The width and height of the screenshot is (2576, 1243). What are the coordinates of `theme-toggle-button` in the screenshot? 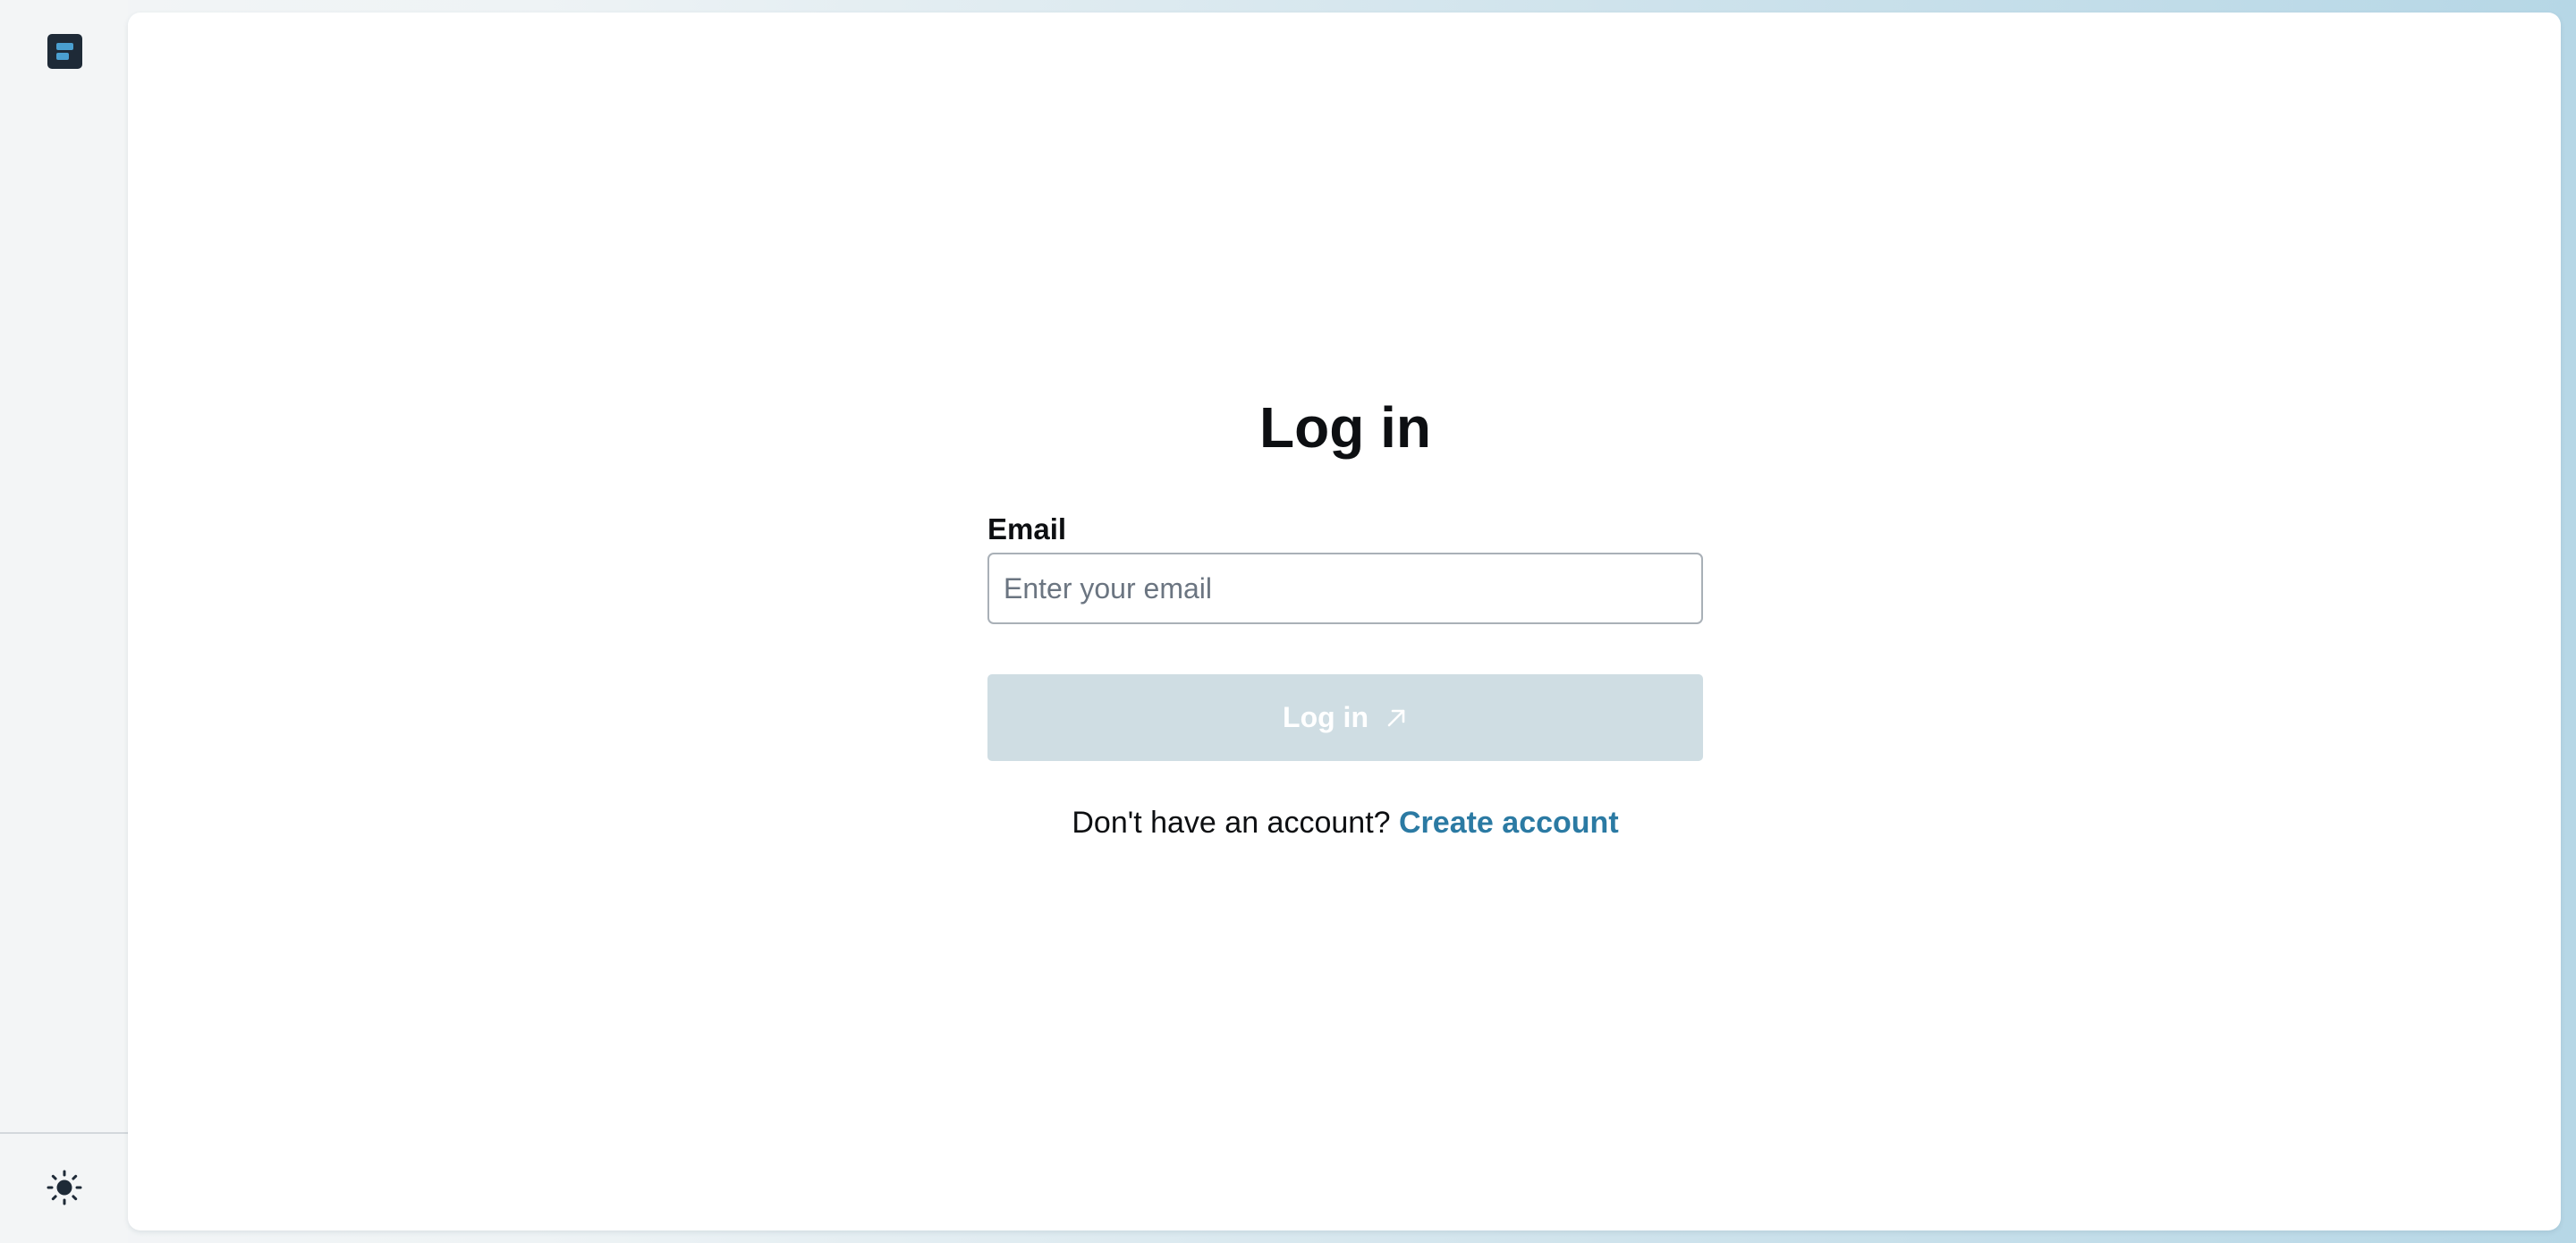 It's located at (64, 1187).